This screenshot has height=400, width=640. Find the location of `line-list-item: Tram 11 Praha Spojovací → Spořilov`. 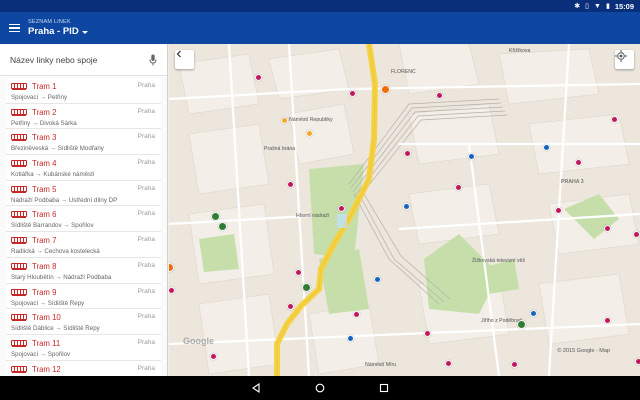

line-list-item: Tram 11 Praha Spojovací → Spořilov is located at coordinates (83, 347).